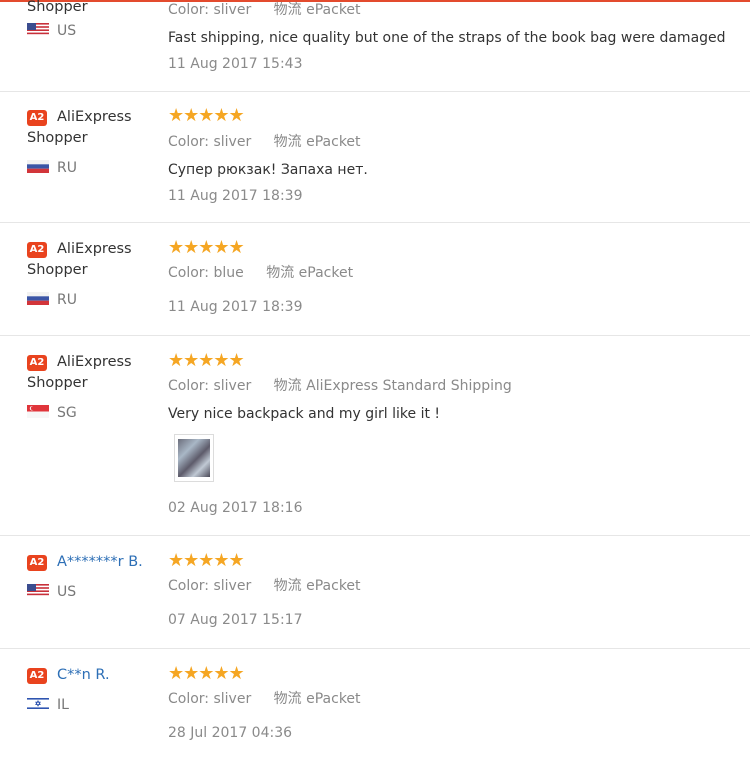 The width and height of the screenshot is (750, 761). Describe the element at coordinates (230, 733) in the screenshot. I see `review-date: 28 Jul 2017 04:36` at that location.